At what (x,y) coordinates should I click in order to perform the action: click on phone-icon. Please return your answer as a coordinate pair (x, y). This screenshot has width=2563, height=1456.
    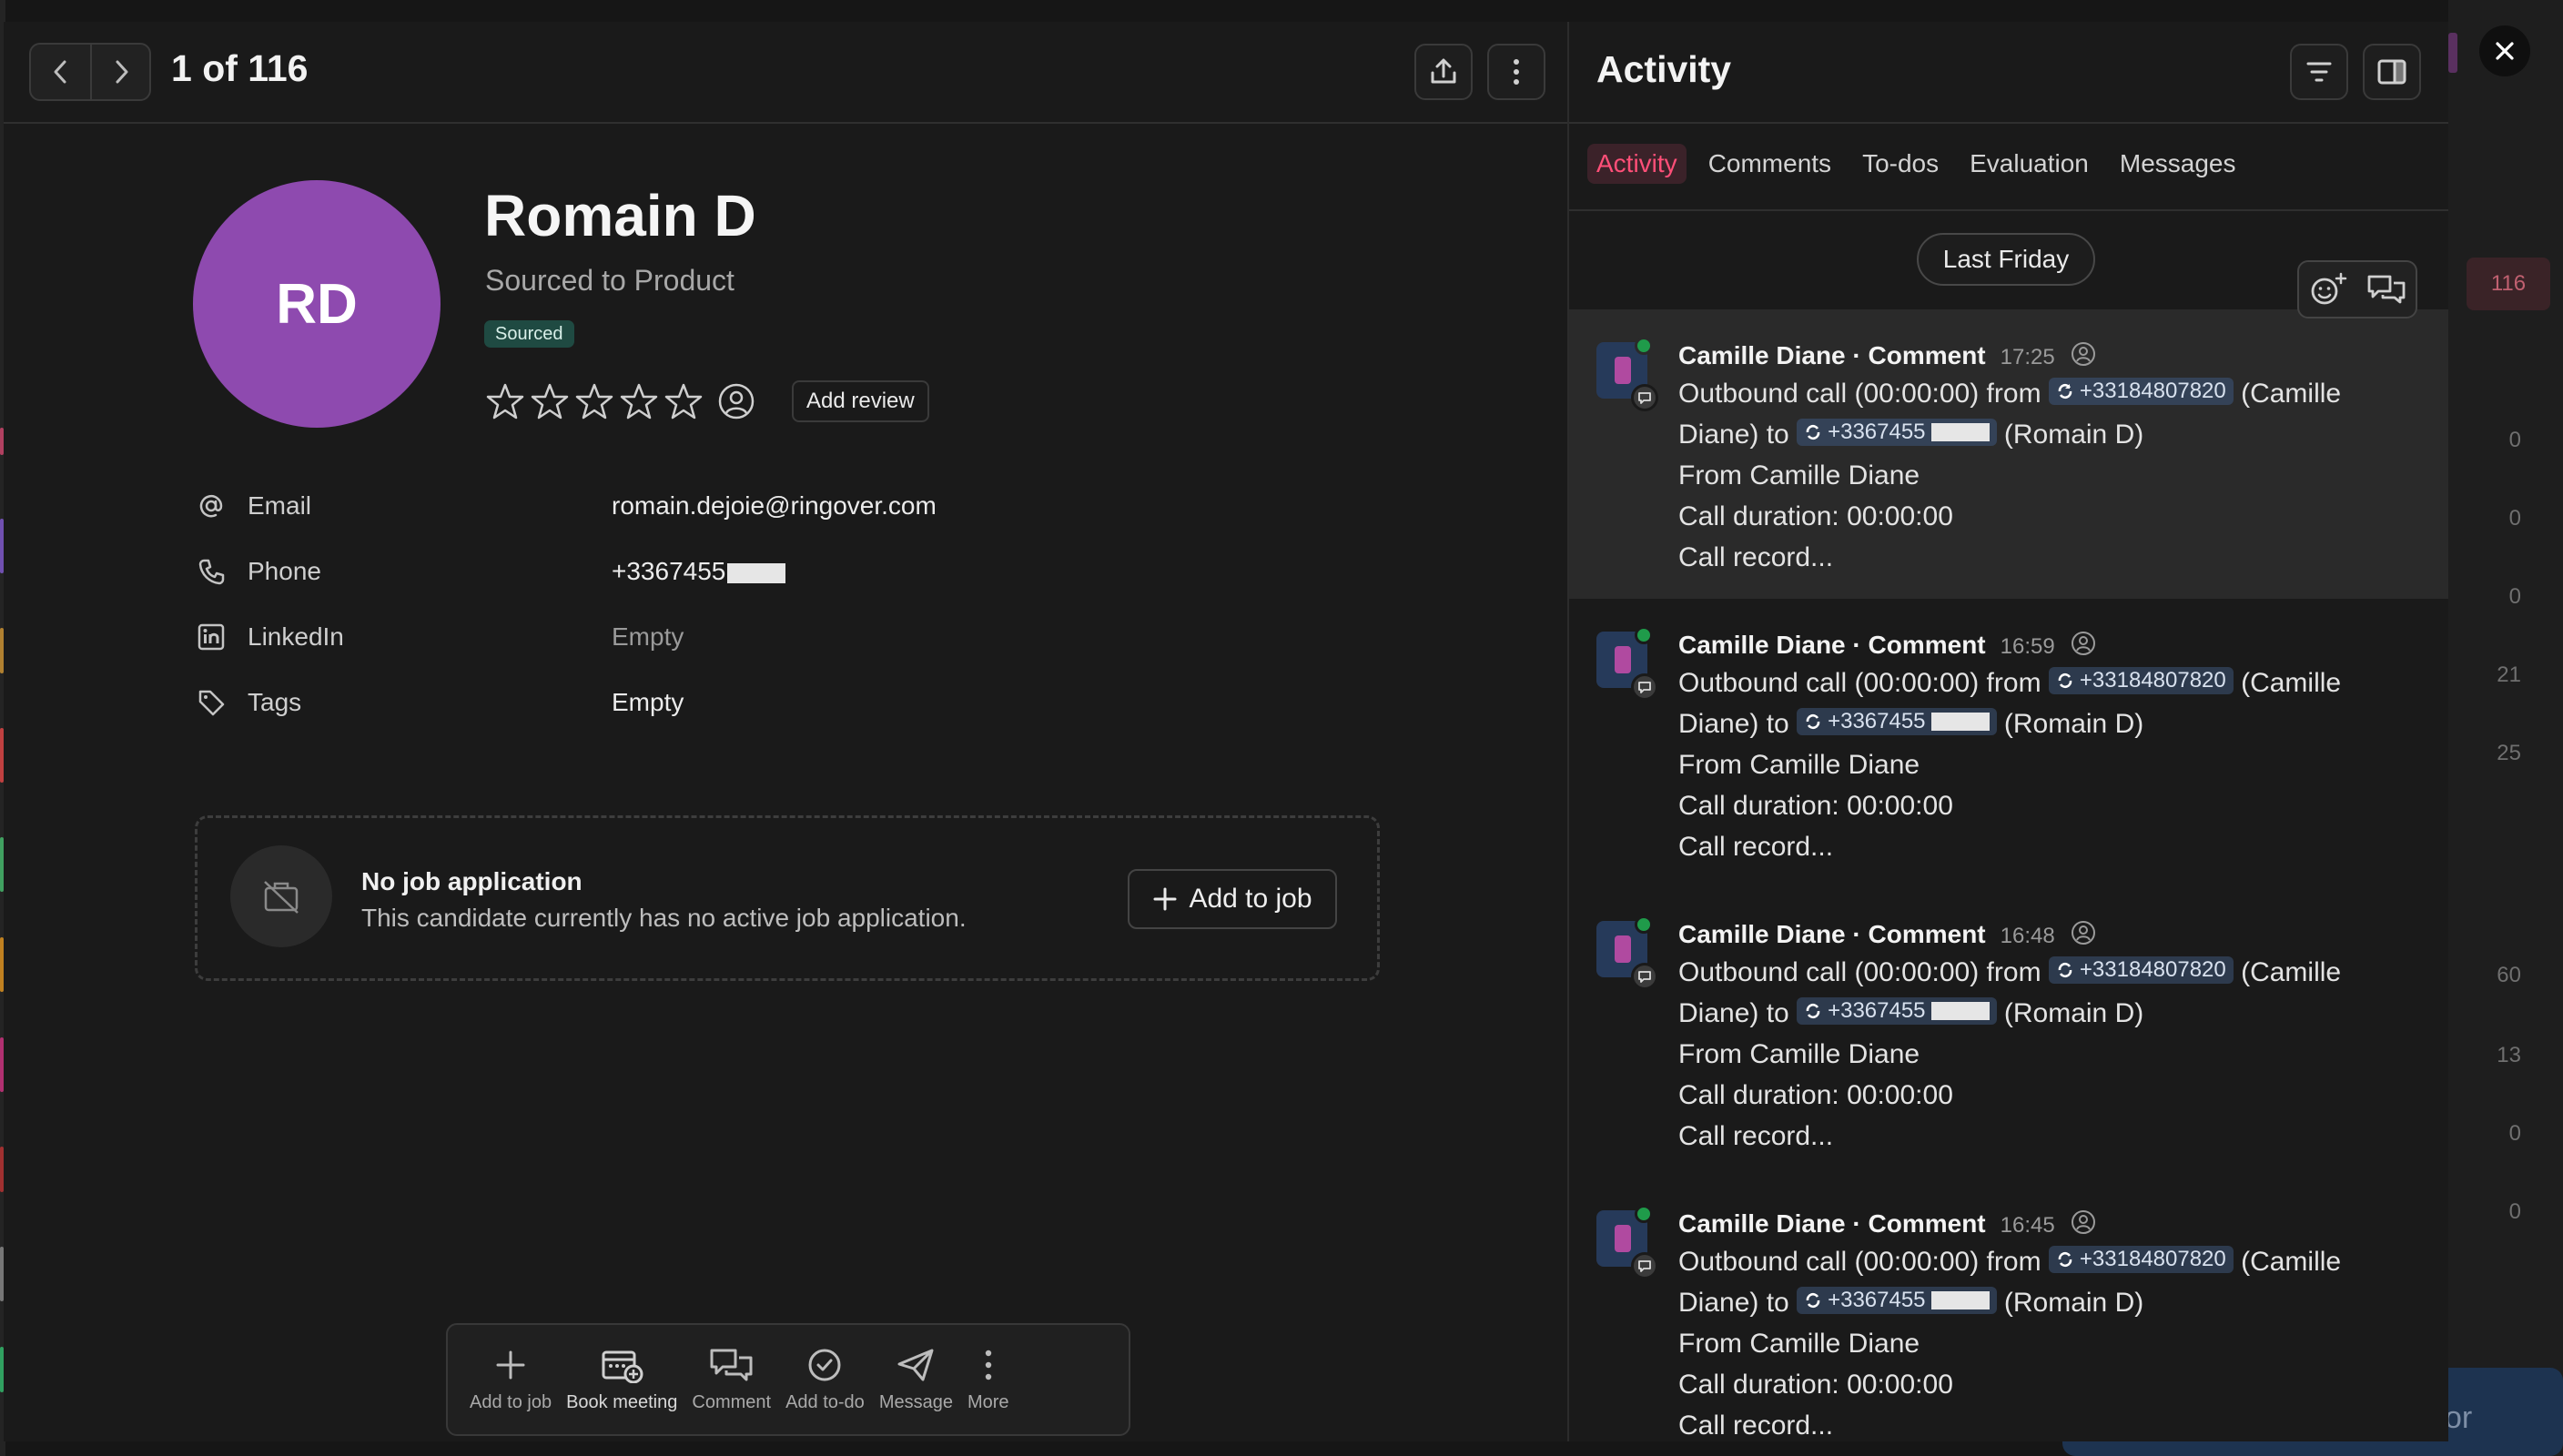
    Looking at the image, I should click on (213, 571).